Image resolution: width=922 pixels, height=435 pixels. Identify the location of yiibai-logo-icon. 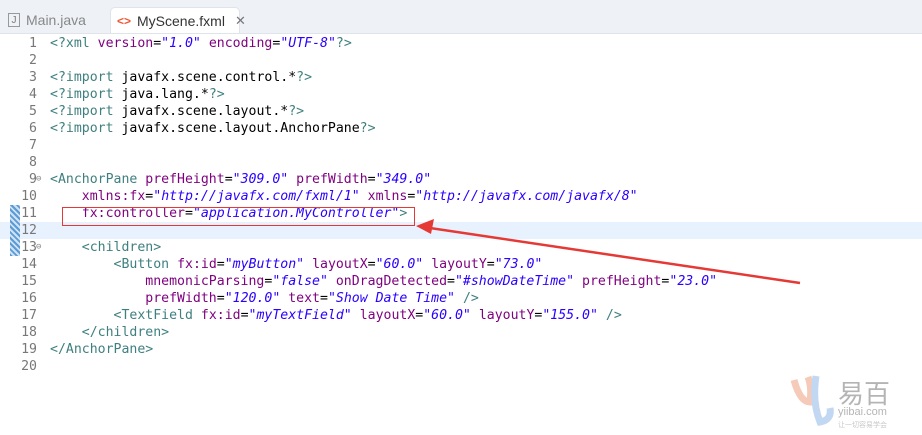
(812, 400).